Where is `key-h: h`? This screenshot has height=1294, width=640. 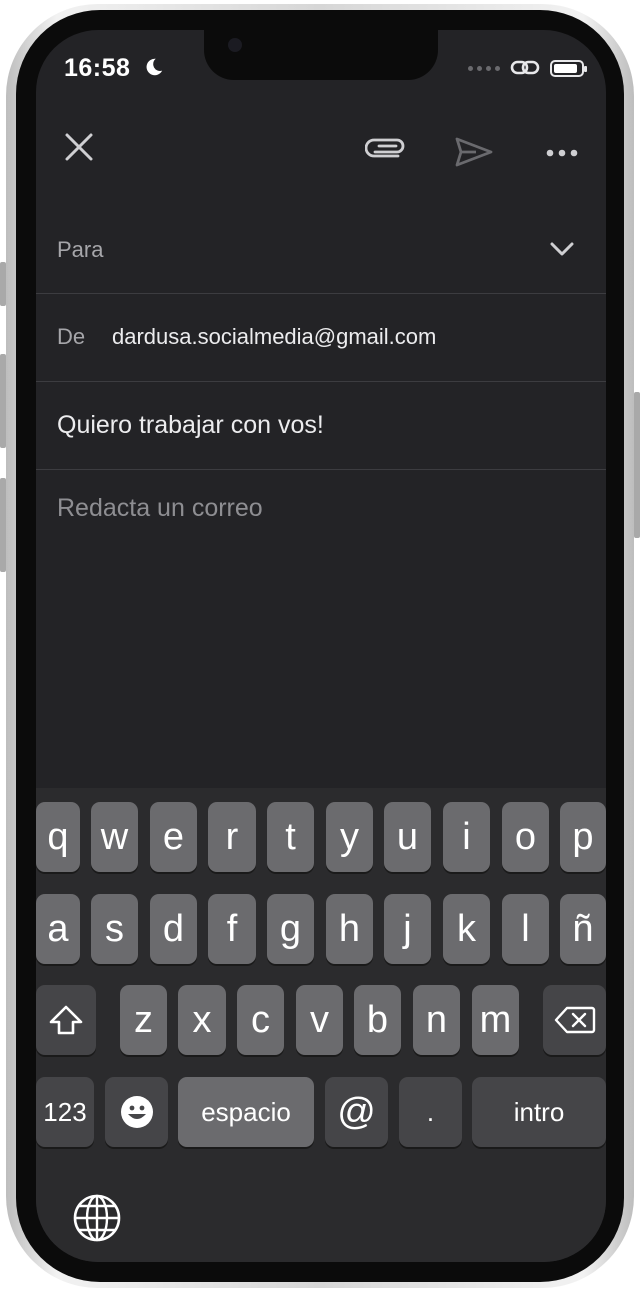 key-h: h is located at coordinates (349, 929).